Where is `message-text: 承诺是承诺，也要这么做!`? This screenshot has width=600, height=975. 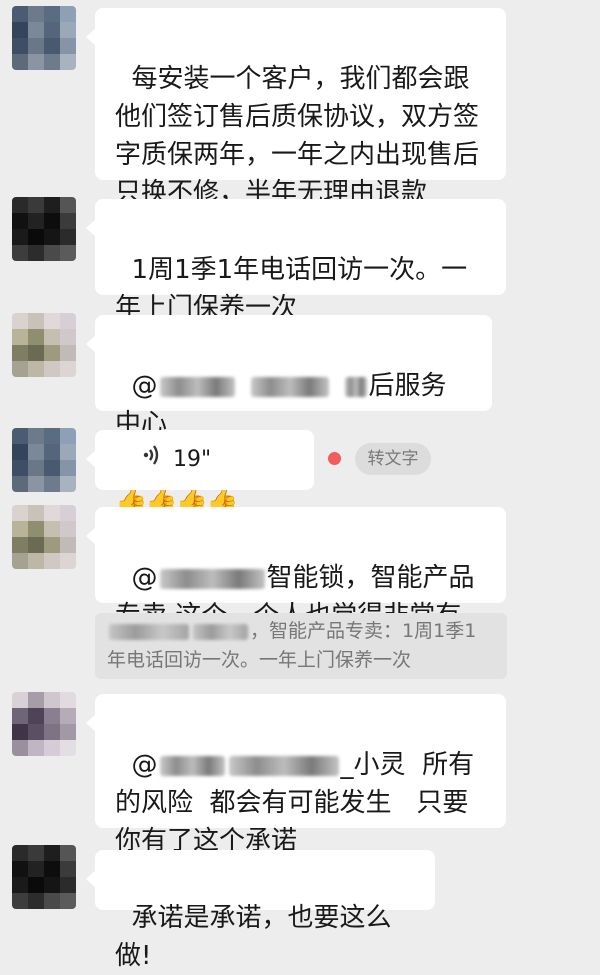 message-text: 承诺是承诺，也要这么做! is located at coordinates (253, 937).